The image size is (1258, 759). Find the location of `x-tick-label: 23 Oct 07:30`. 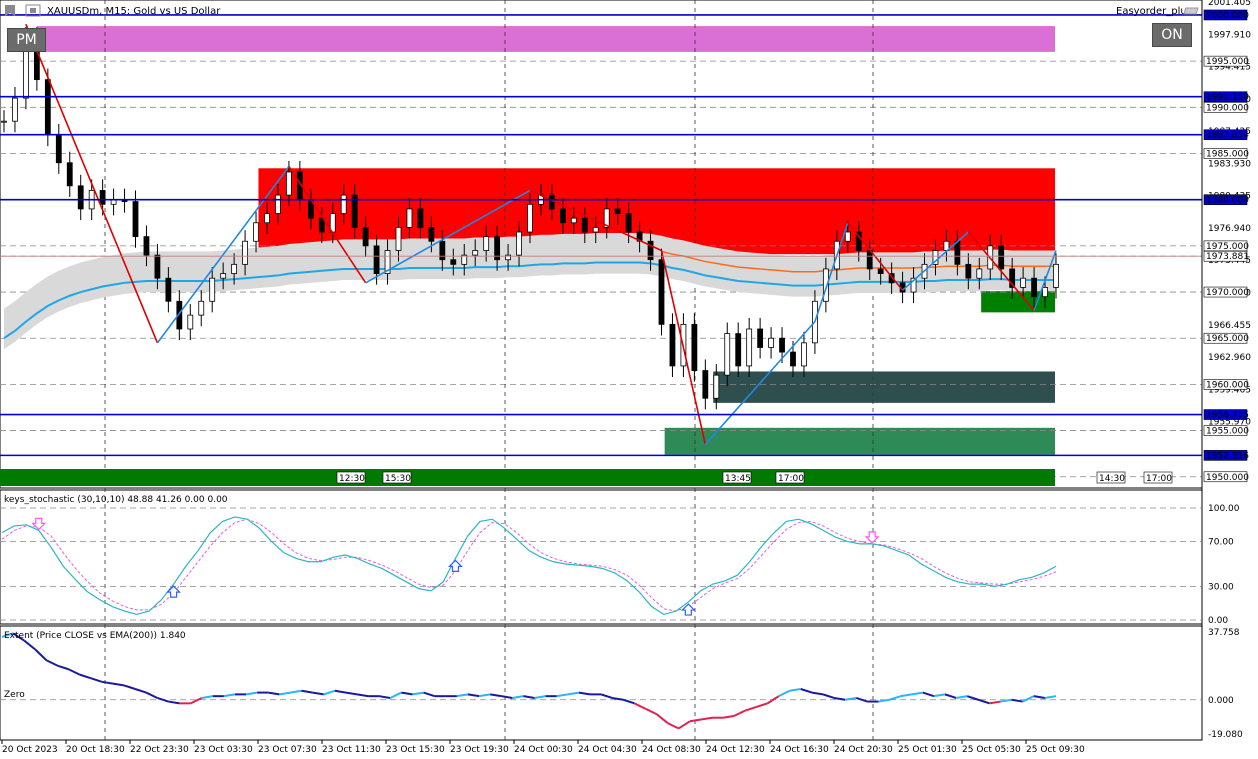

x-tick-label: 23 Oct 07:30 is located at coordinates (287, 750).